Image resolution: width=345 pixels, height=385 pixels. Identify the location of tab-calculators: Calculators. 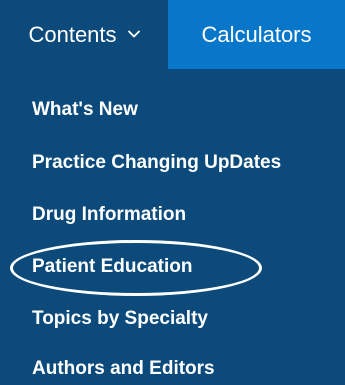
(256, 34).